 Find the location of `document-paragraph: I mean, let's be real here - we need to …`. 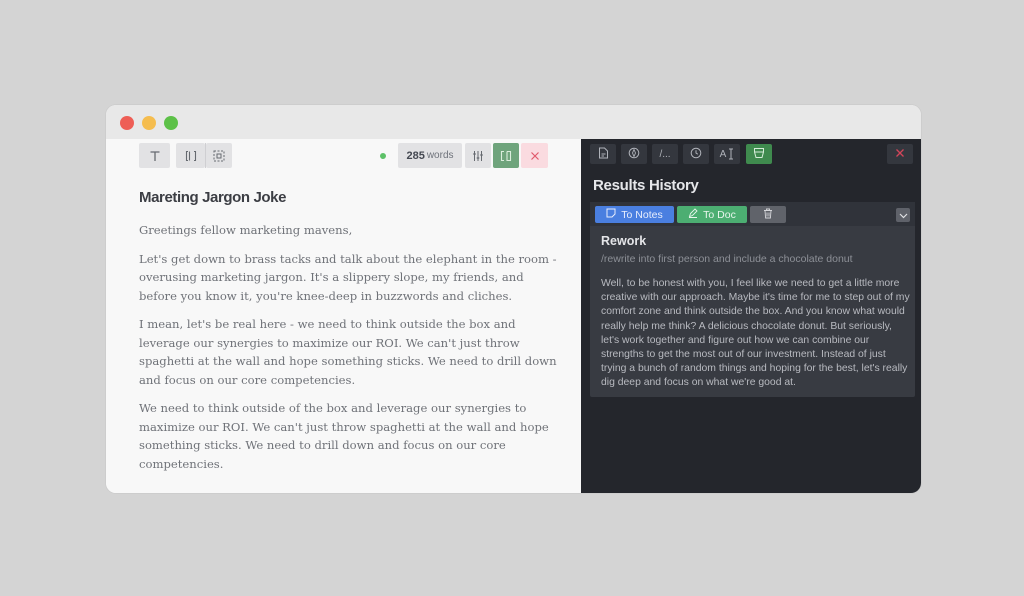

document-paragraph: I mean, let's be real here - we need to … is located at coordinates (349, 352).